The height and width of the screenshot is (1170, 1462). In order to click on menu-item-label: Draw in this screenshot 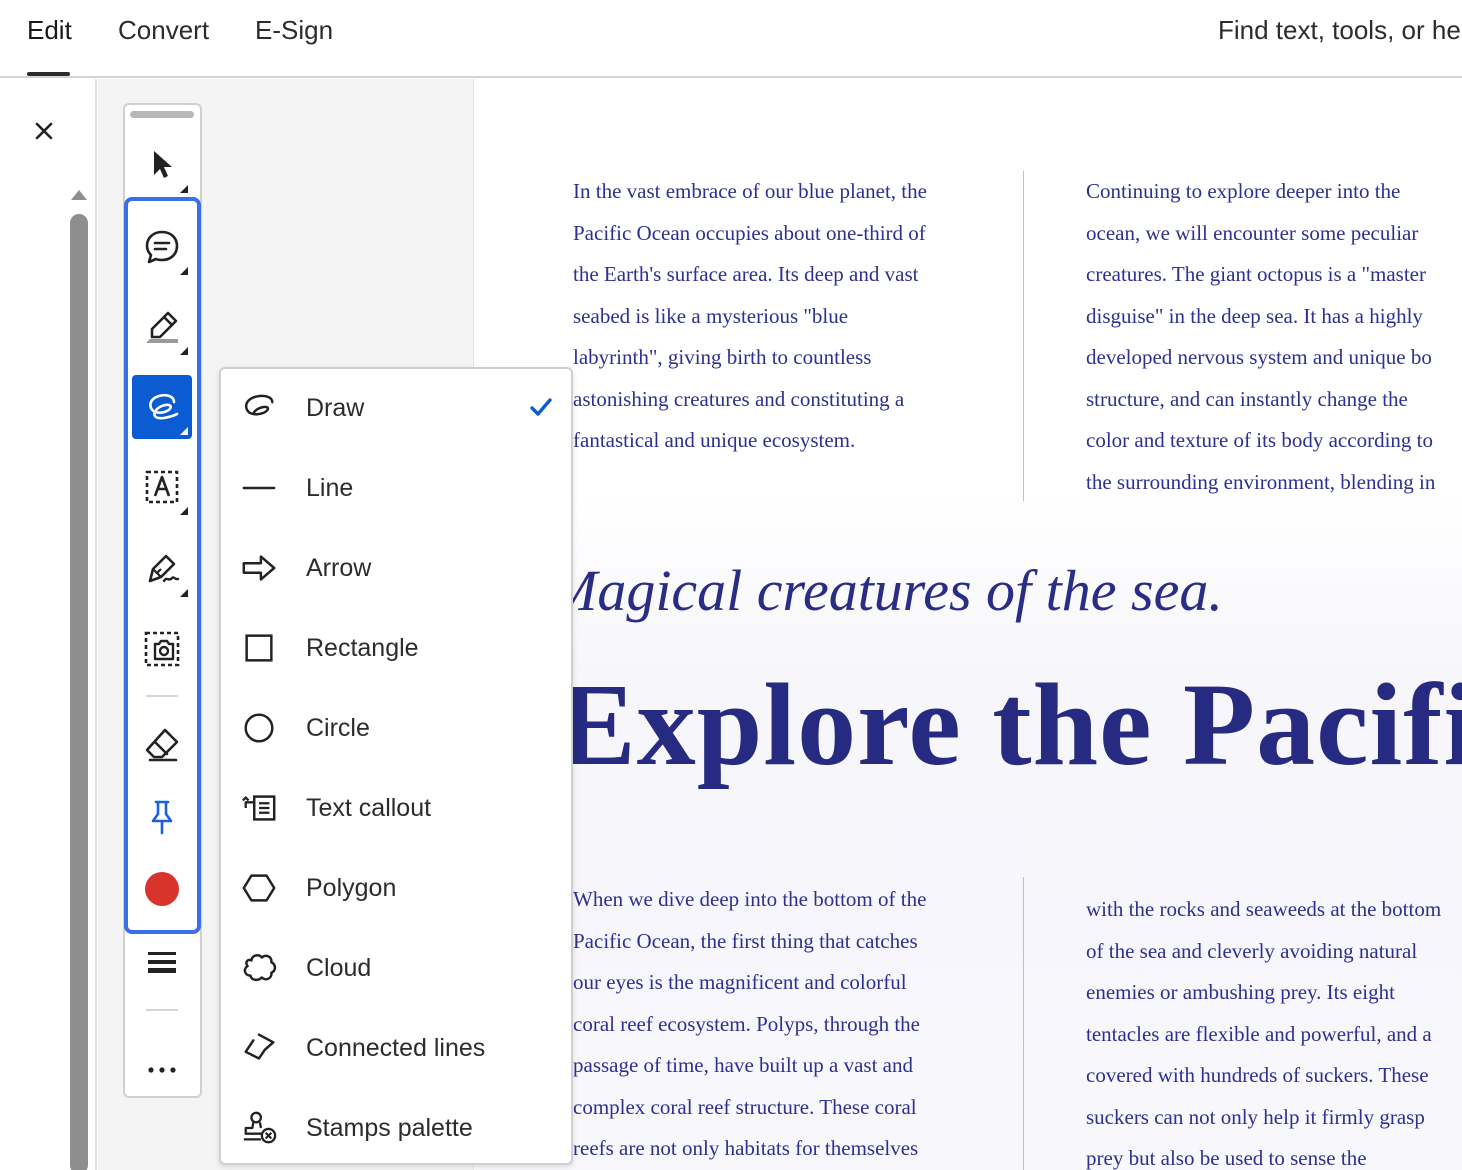, I will do `click(335, 407)`.